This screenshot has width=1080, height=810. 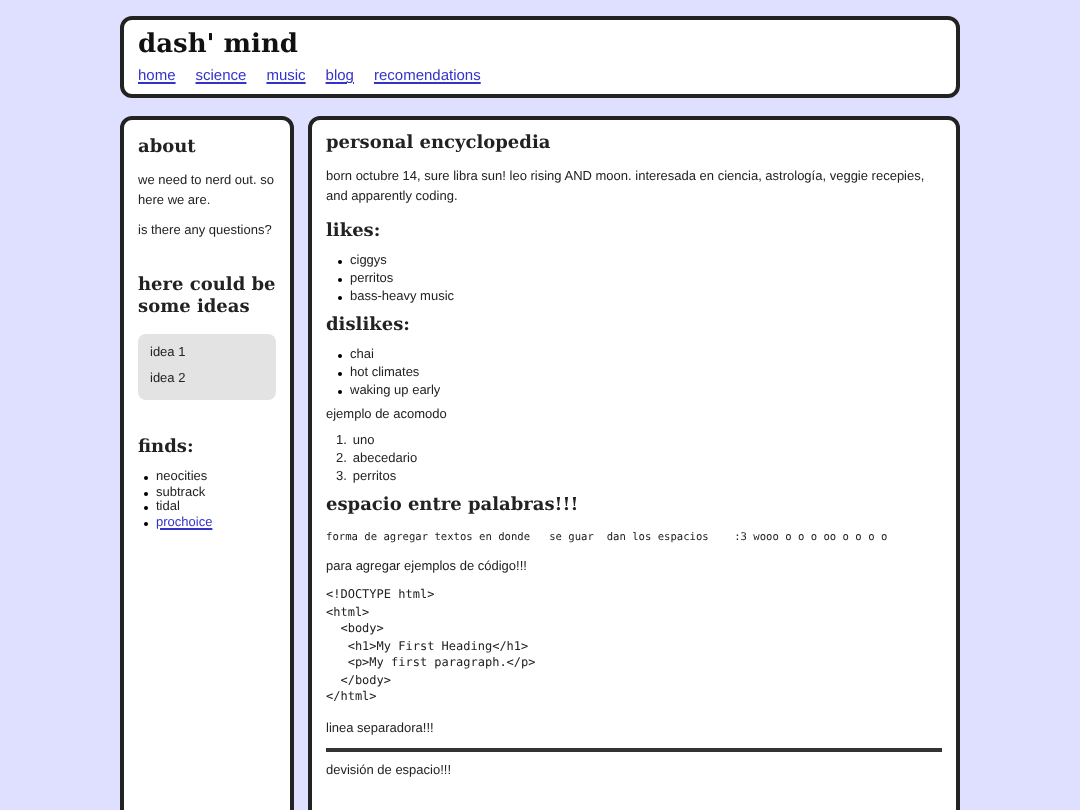 I want to click on section-heading: dislikes:, so click(x=369, y=327).